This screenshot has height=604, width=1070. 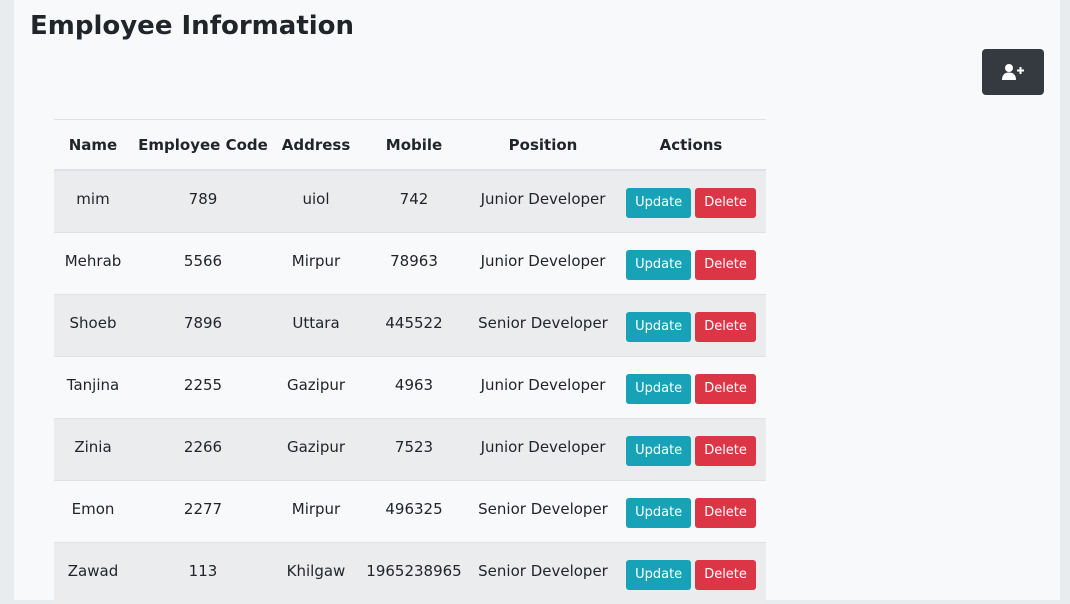 What do you see at coordinates (316, 201) in the screenshot?
I see `cell-address: uiol` at bounding box center [316, 201].